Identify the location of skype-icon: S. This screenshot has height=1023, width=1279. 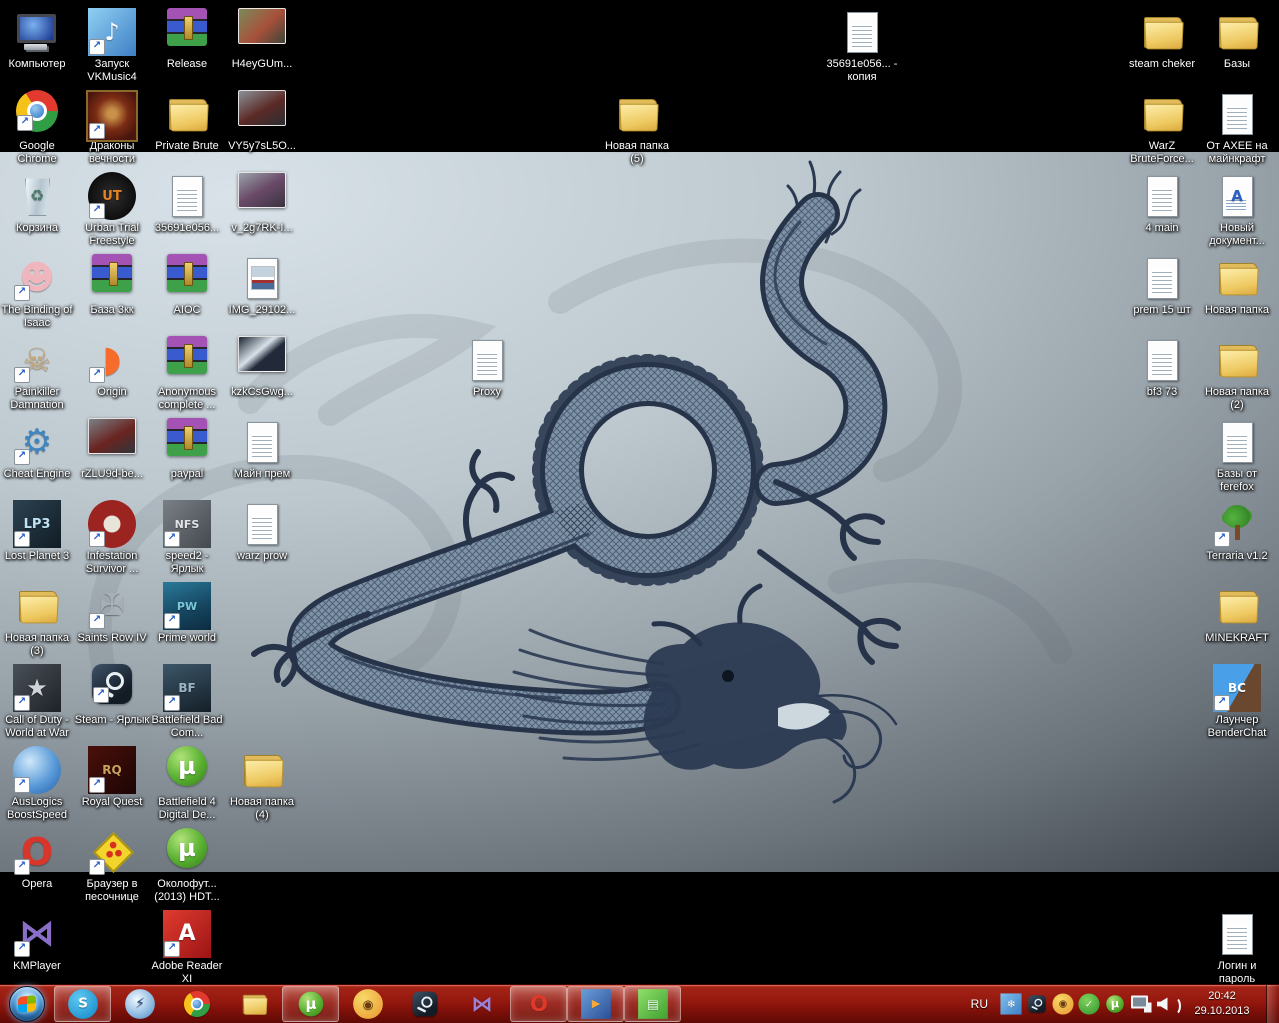
(82, 1004).